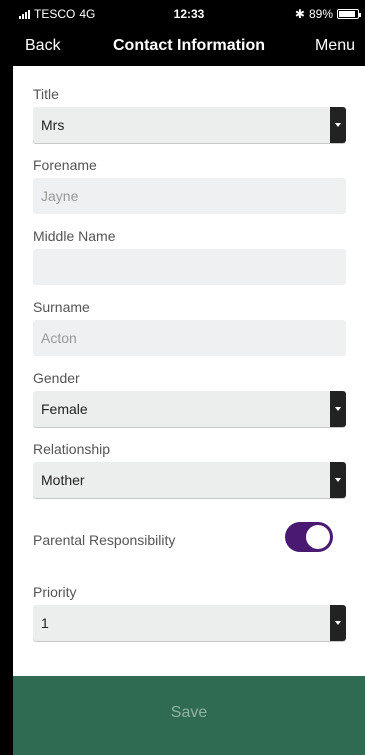  What do you see at coordinates (61, 307) in the screenshot?
I see `surname-label: Surname` at bounding box center [61, 307].